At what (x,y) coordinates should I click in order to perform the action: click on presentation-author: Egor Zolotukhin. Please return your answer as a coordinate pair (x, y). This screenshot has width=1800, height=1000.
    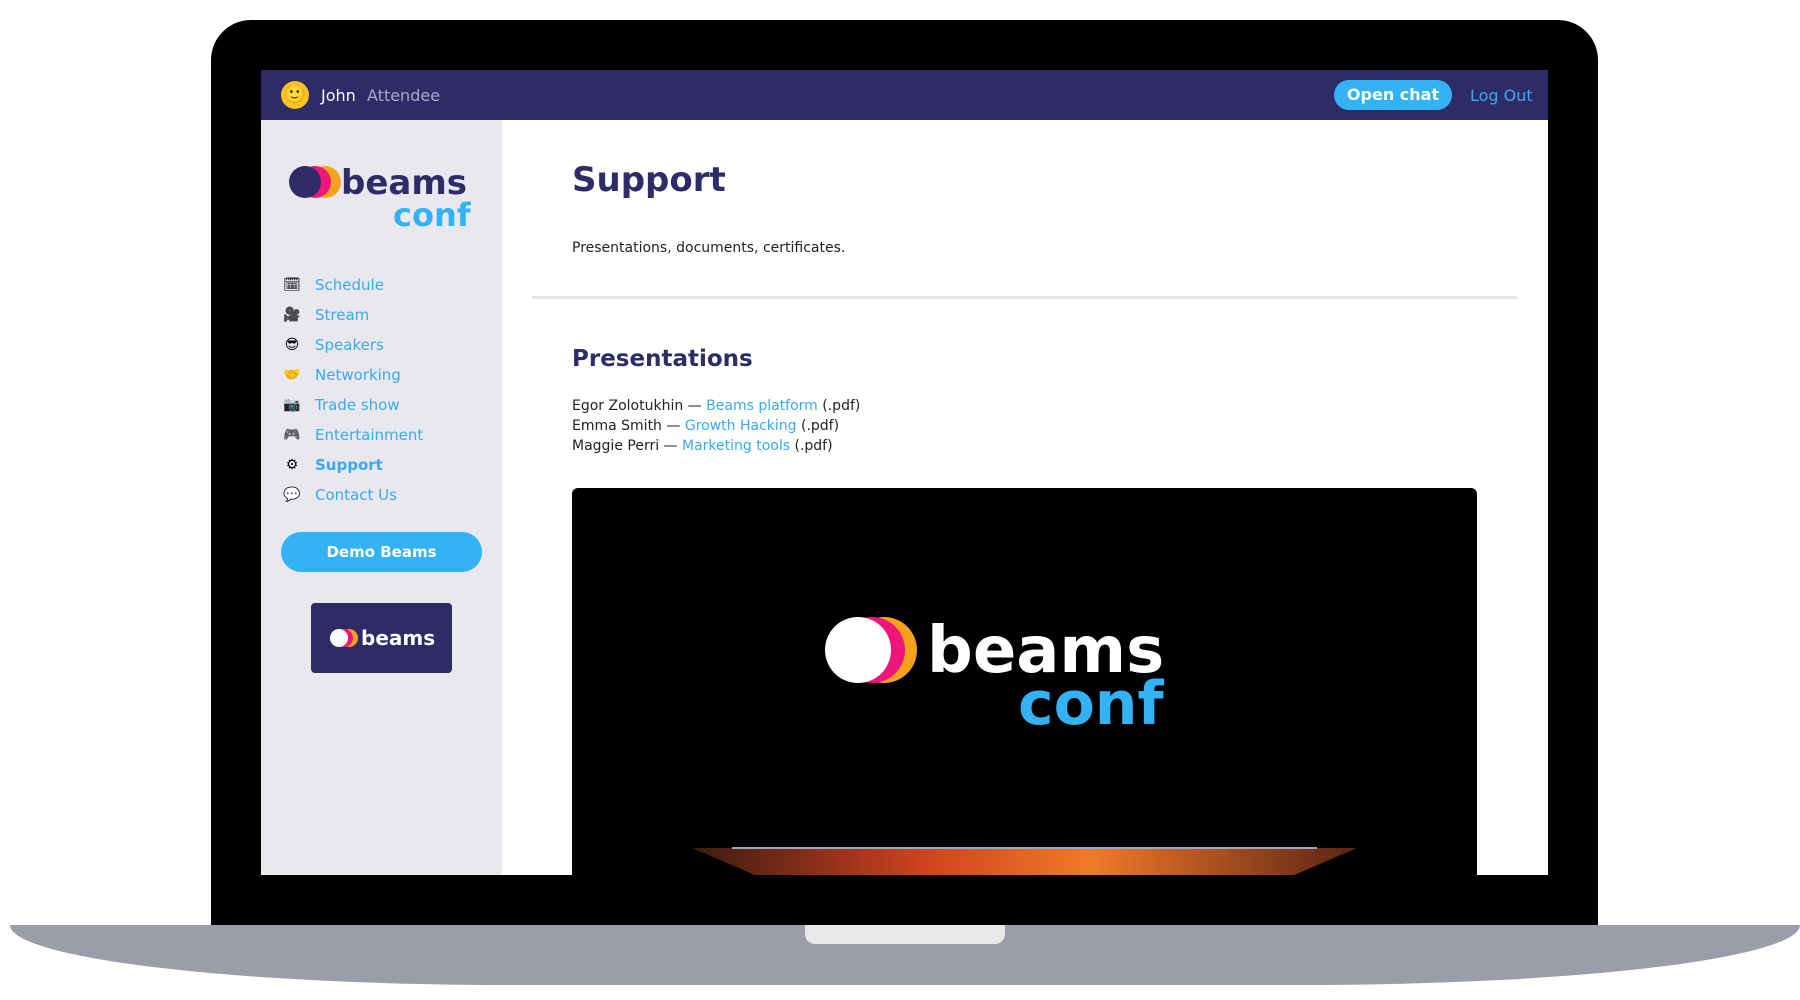
    Looking at the image, I should click on (628, 406).